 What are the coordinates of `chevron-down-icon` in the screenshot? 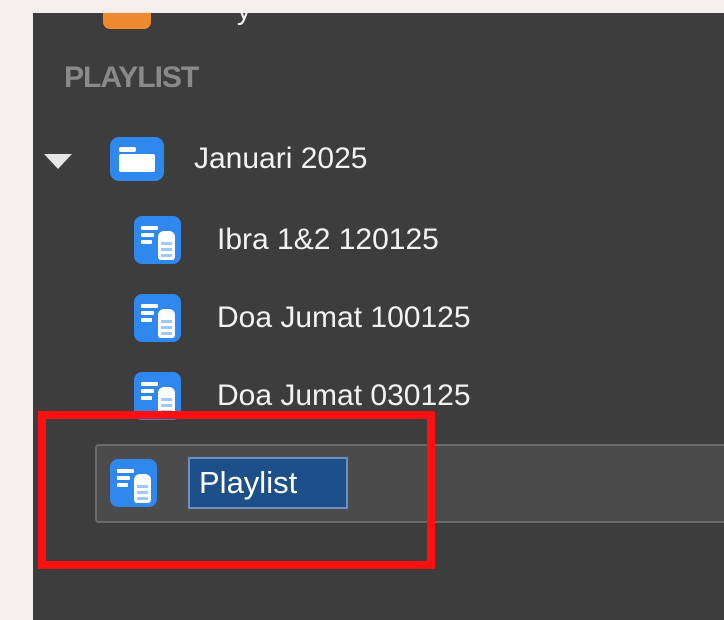 It's located at (58, 161).